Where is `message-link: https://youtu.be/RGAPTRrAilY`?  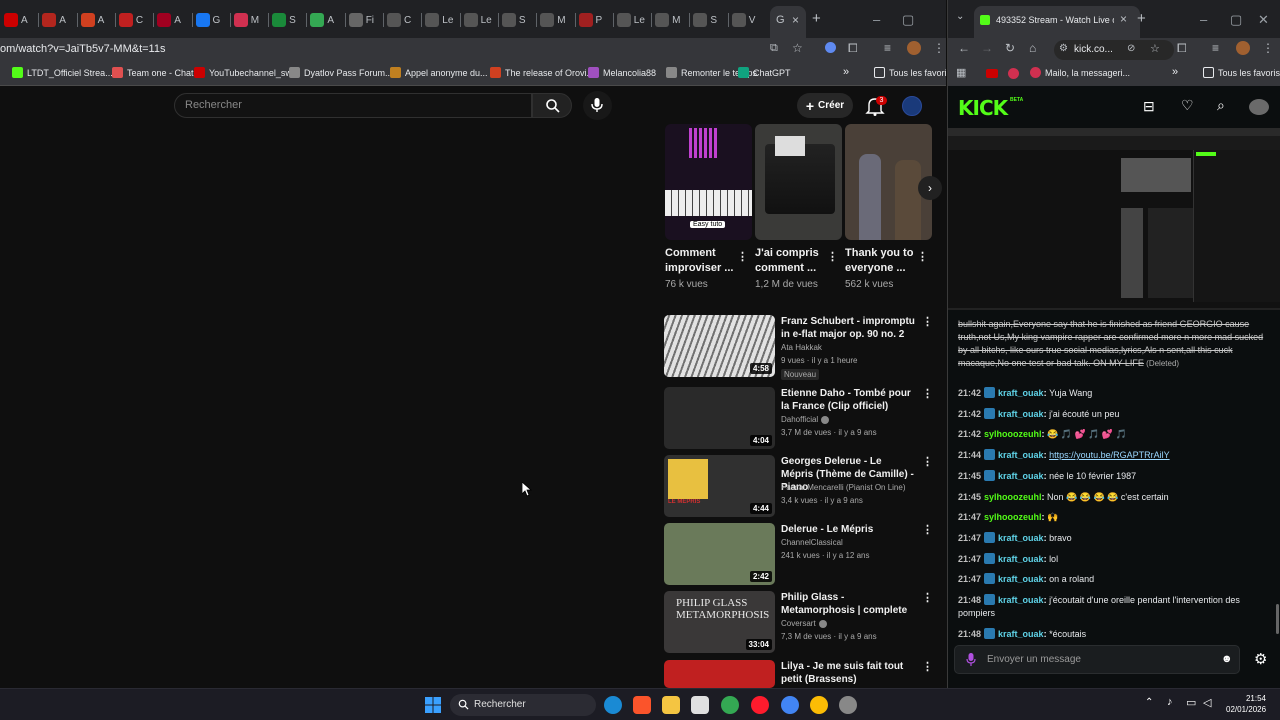
message-link: https://youtu.be/RGAPTRrAilY is located at coordinates (1109, 455).